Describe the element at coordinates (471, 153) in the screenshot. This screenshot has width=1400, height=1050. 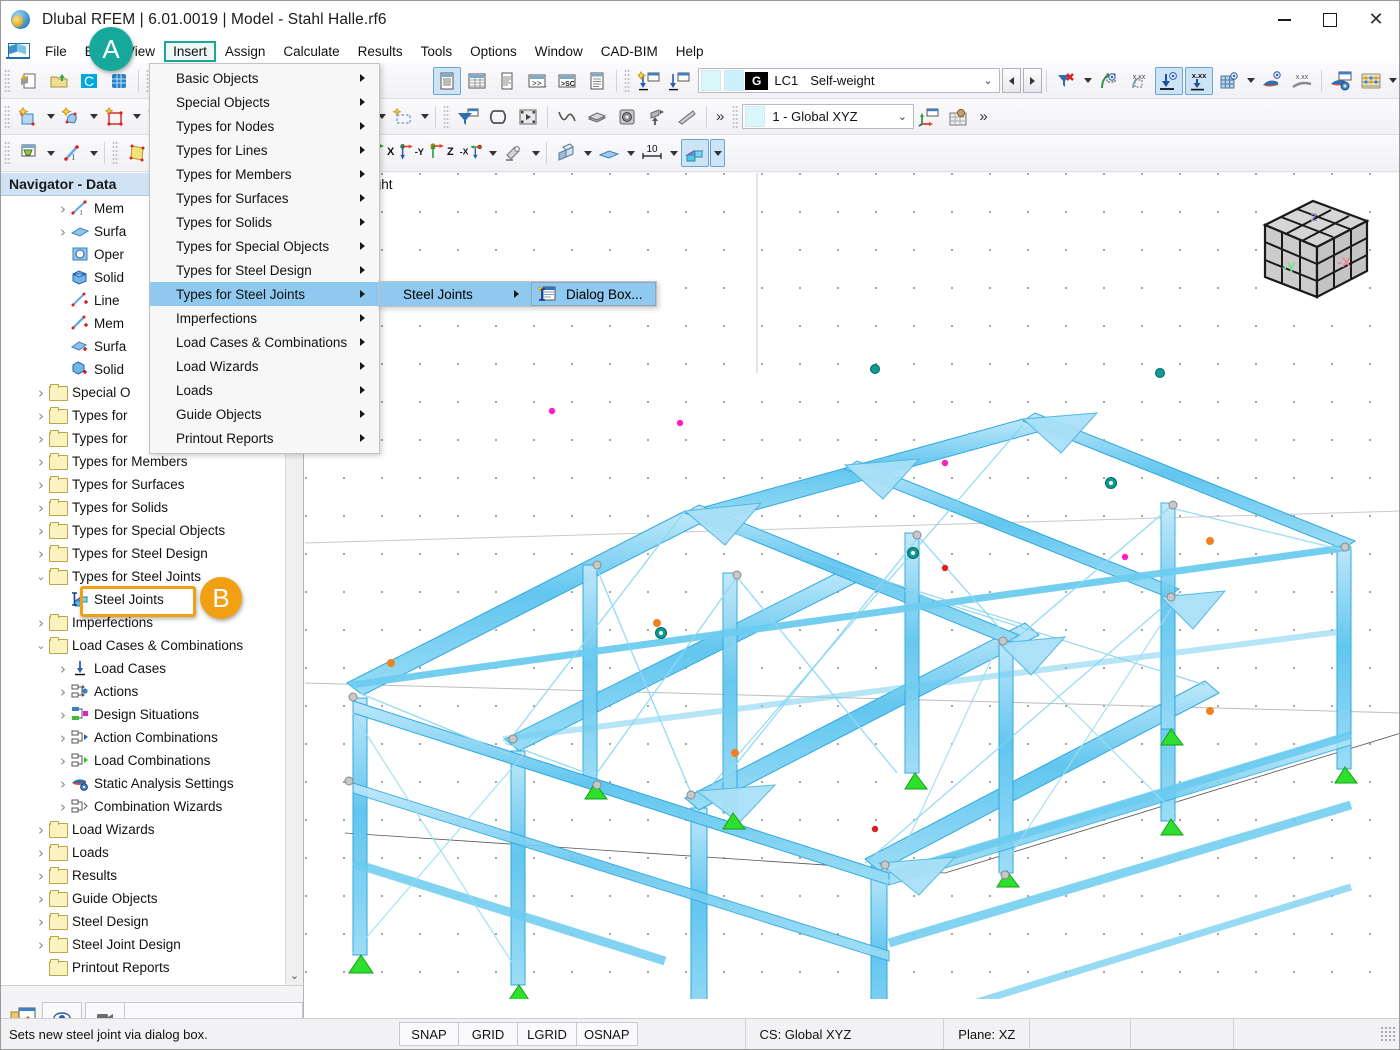
I see `view-in-minus-x-button: -X` at that location.